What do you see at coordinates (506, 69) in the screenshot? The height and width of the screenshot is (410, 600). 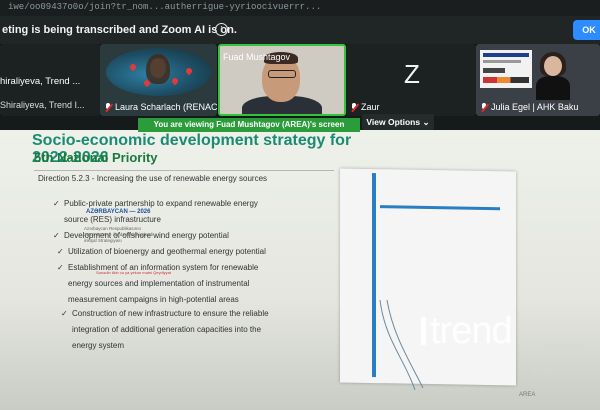 I see `event-banner-image` at bounding box center [506, 69].